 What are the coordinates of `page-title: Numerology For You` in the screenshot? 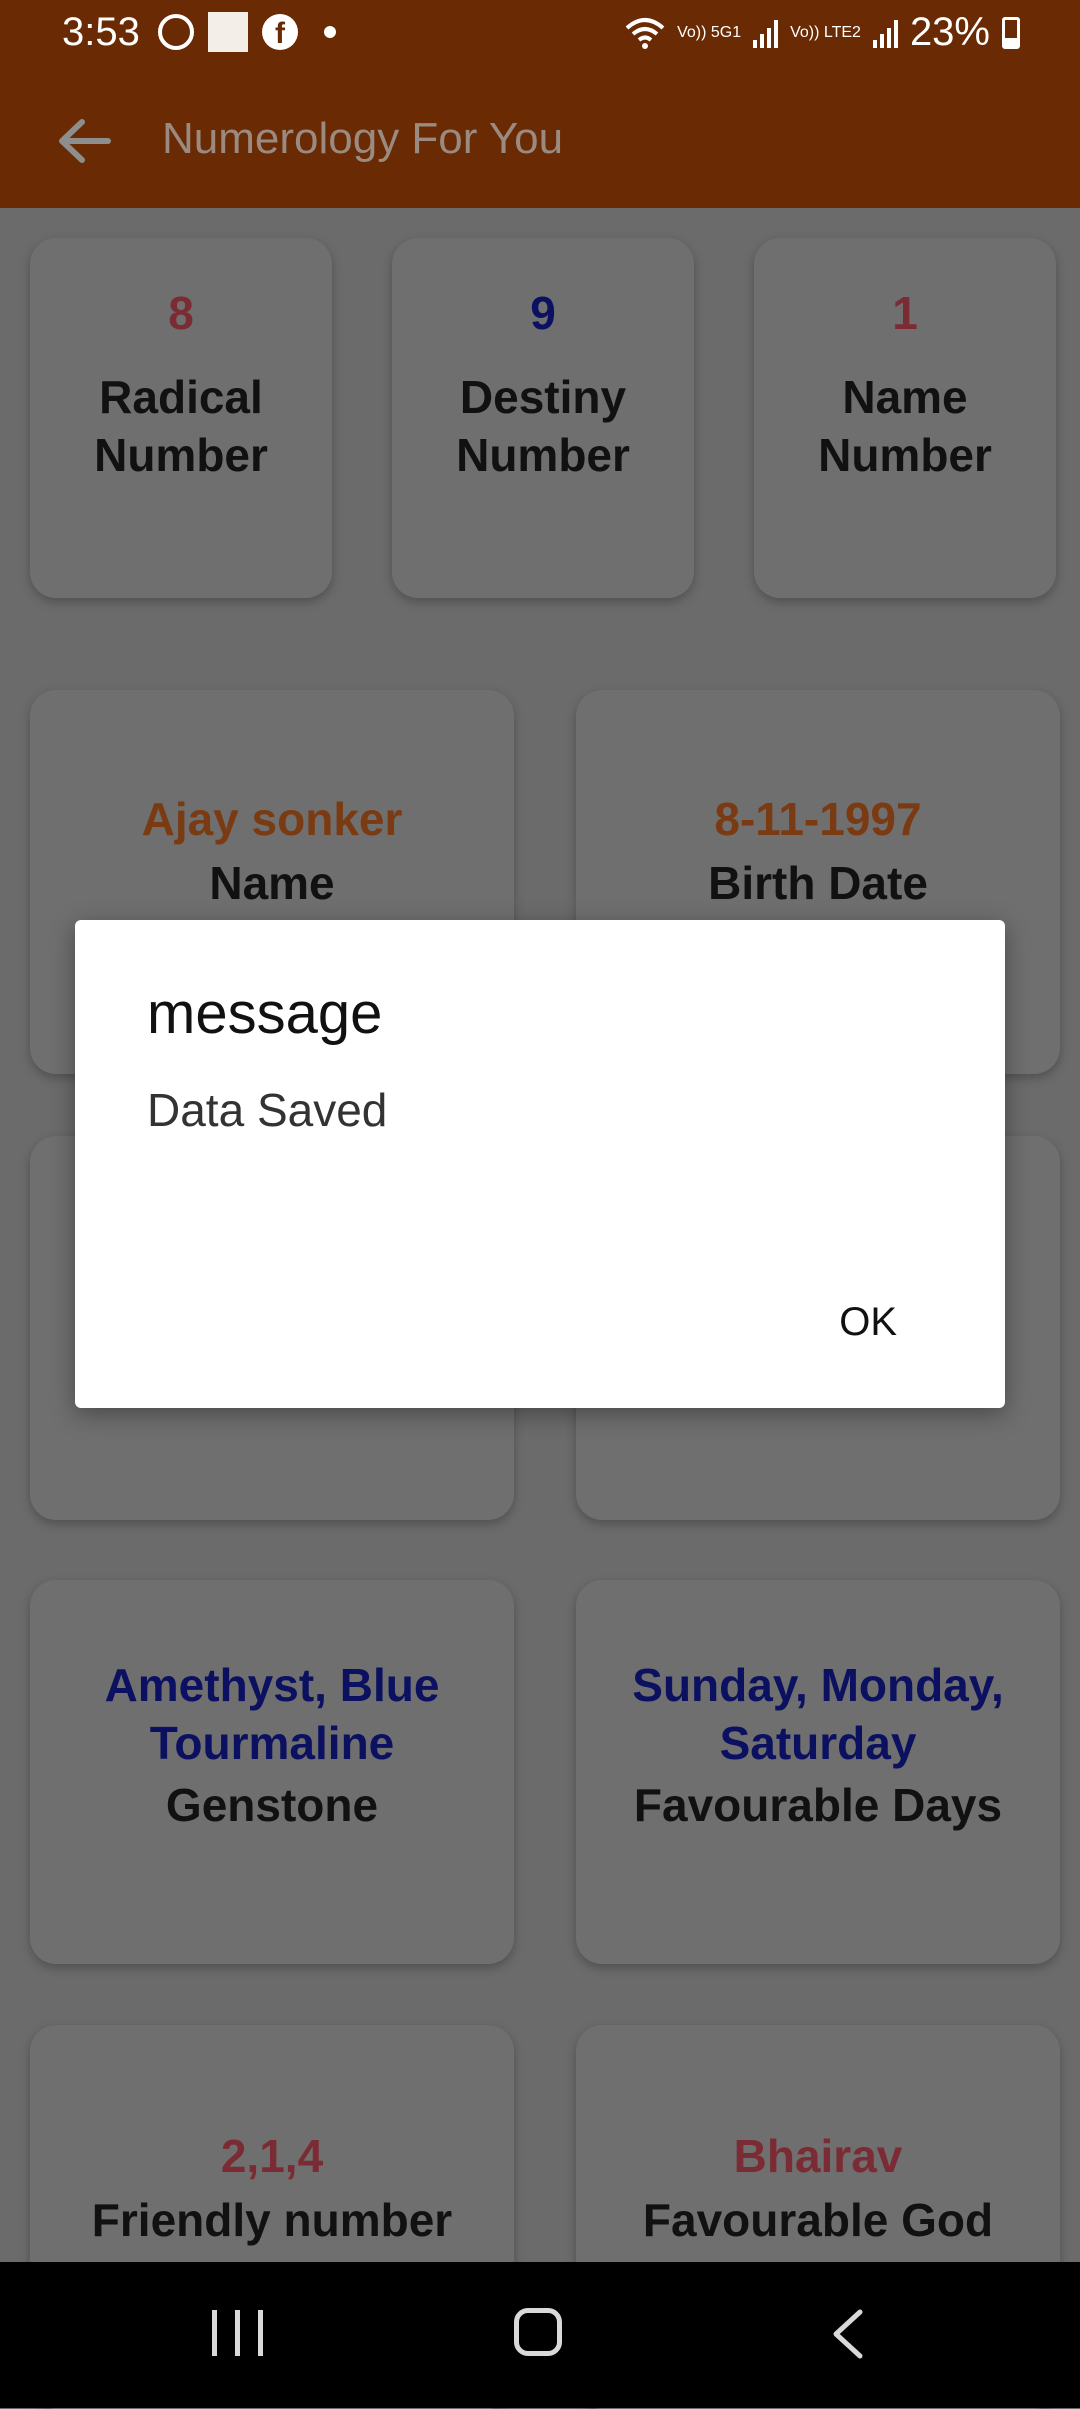 It's located at (363, 138).